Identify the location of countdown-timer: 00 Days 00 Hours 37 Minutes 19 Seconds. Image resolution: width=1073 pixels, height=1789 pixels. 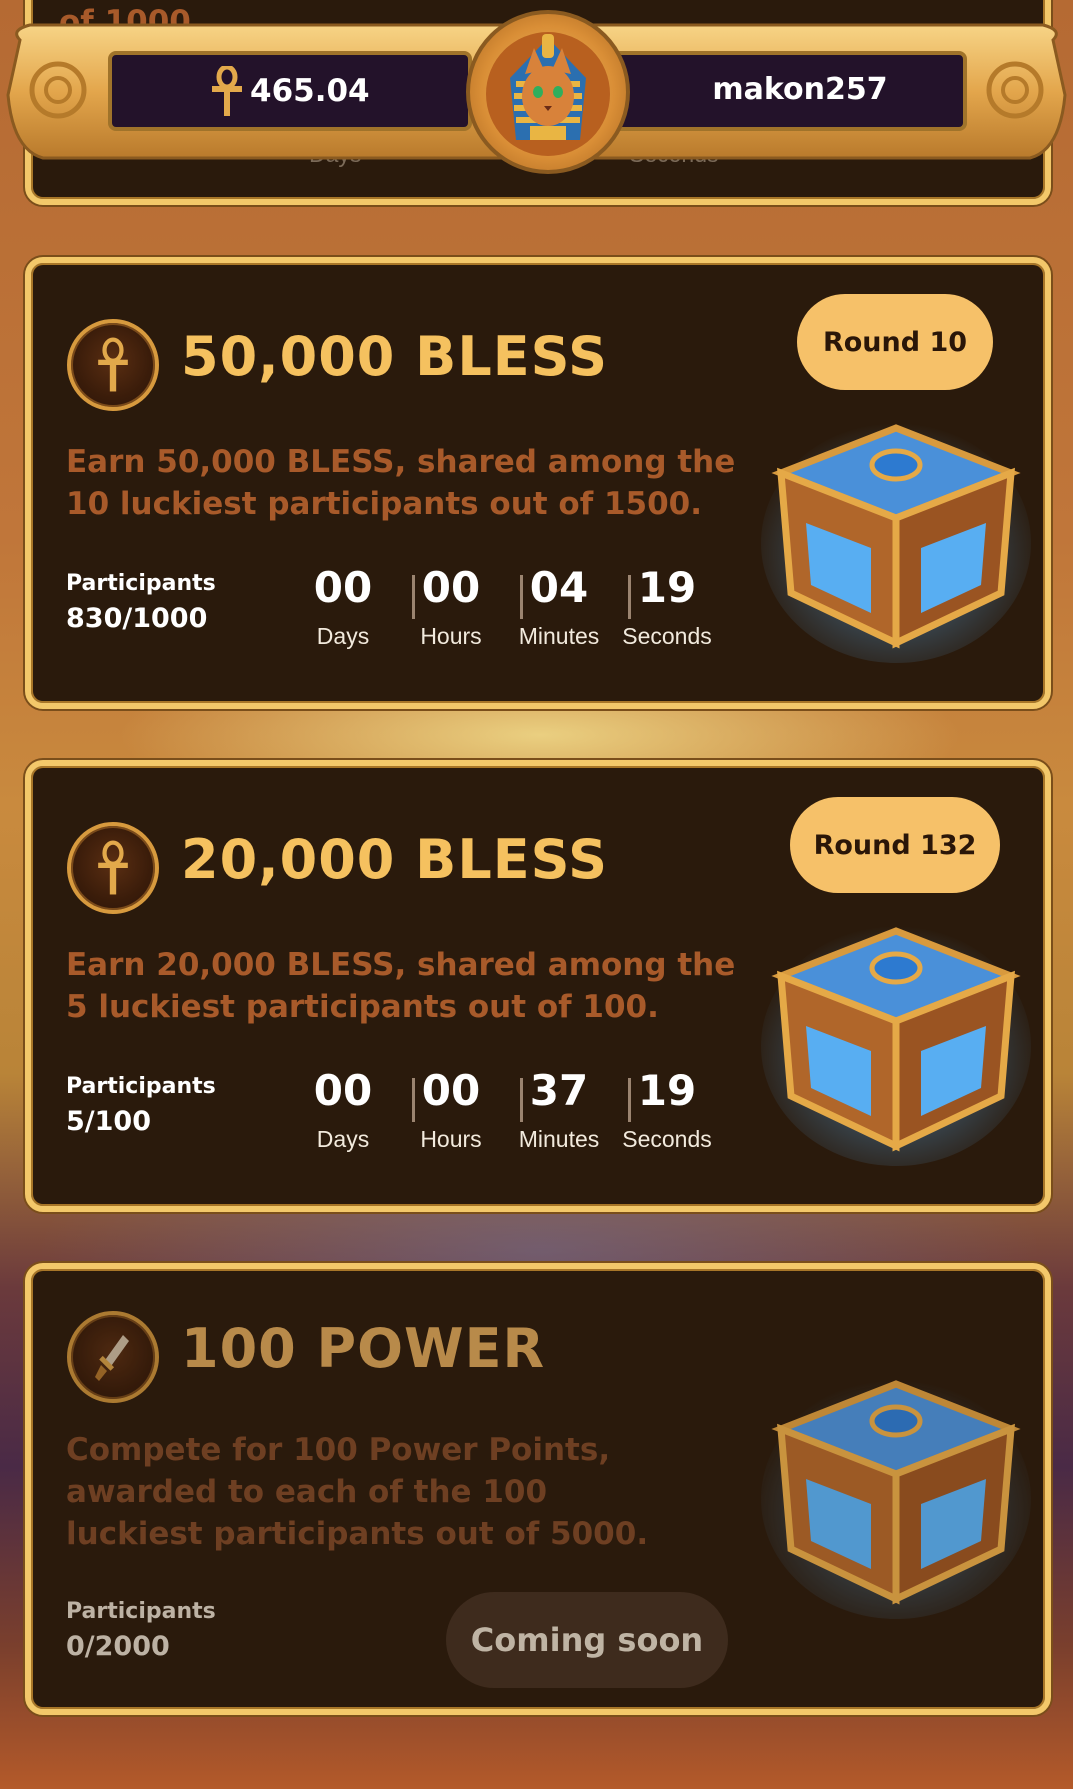
(519, 1116).